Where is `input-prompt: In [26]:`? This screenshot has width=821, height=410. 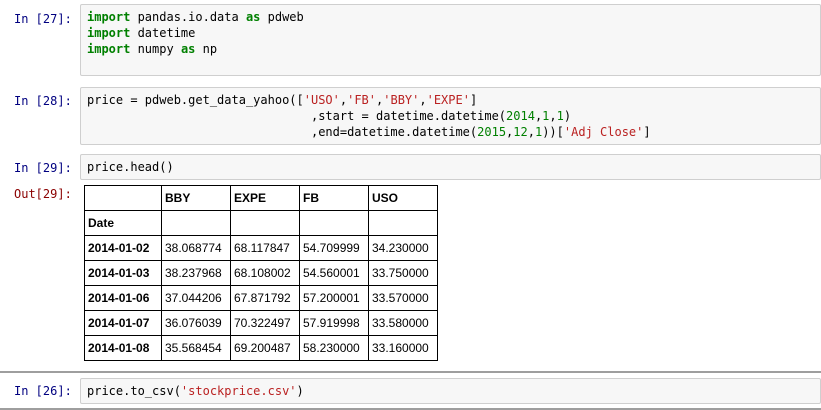
input-prompt: In [26]: is located at coordinates (43, 391).